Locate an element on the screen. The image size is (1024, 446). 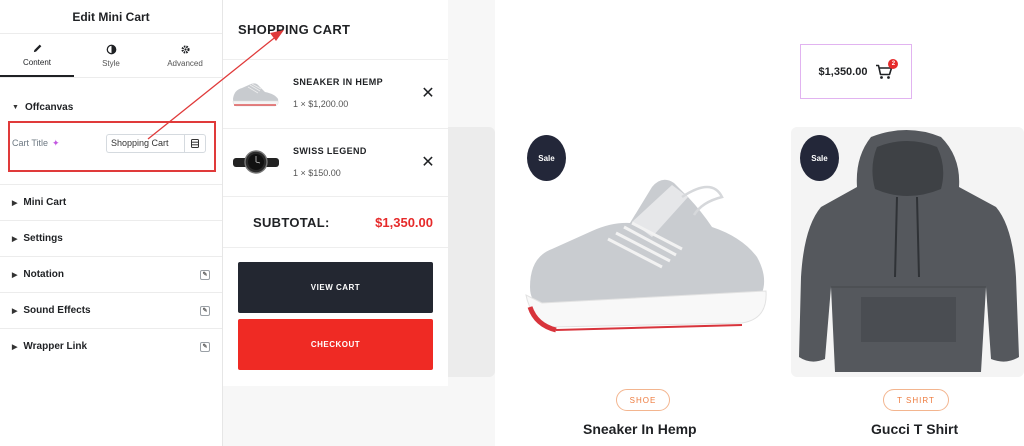
tab-style: Style is located at coordinates (111, 55).